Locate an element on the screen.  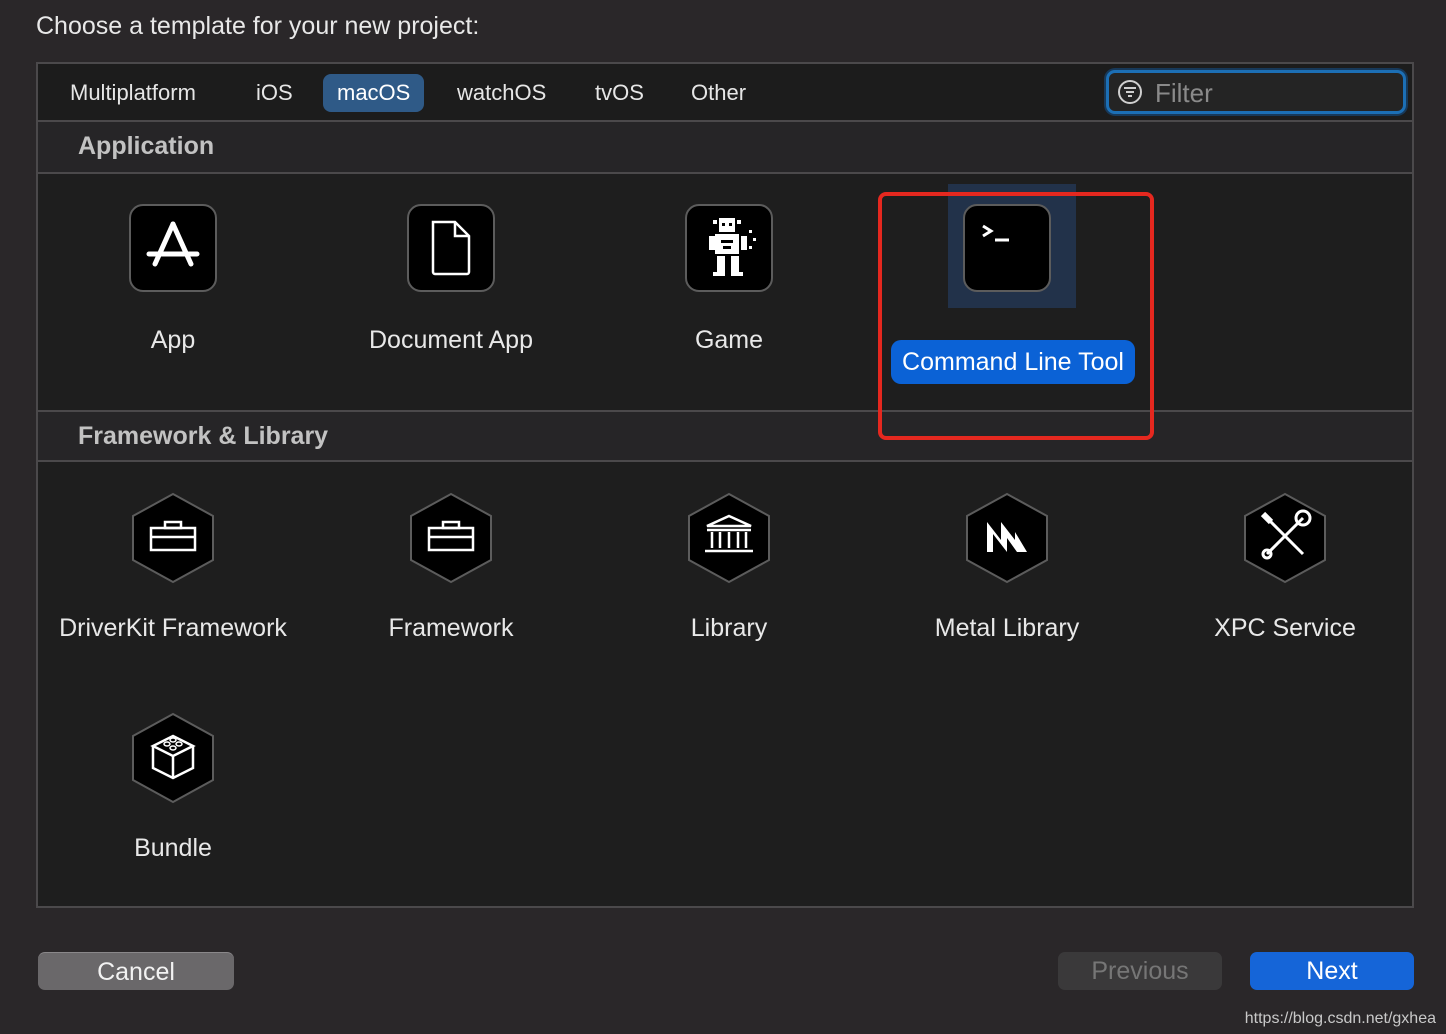
tab-macos: macOS is located at coordinates (374, 93).